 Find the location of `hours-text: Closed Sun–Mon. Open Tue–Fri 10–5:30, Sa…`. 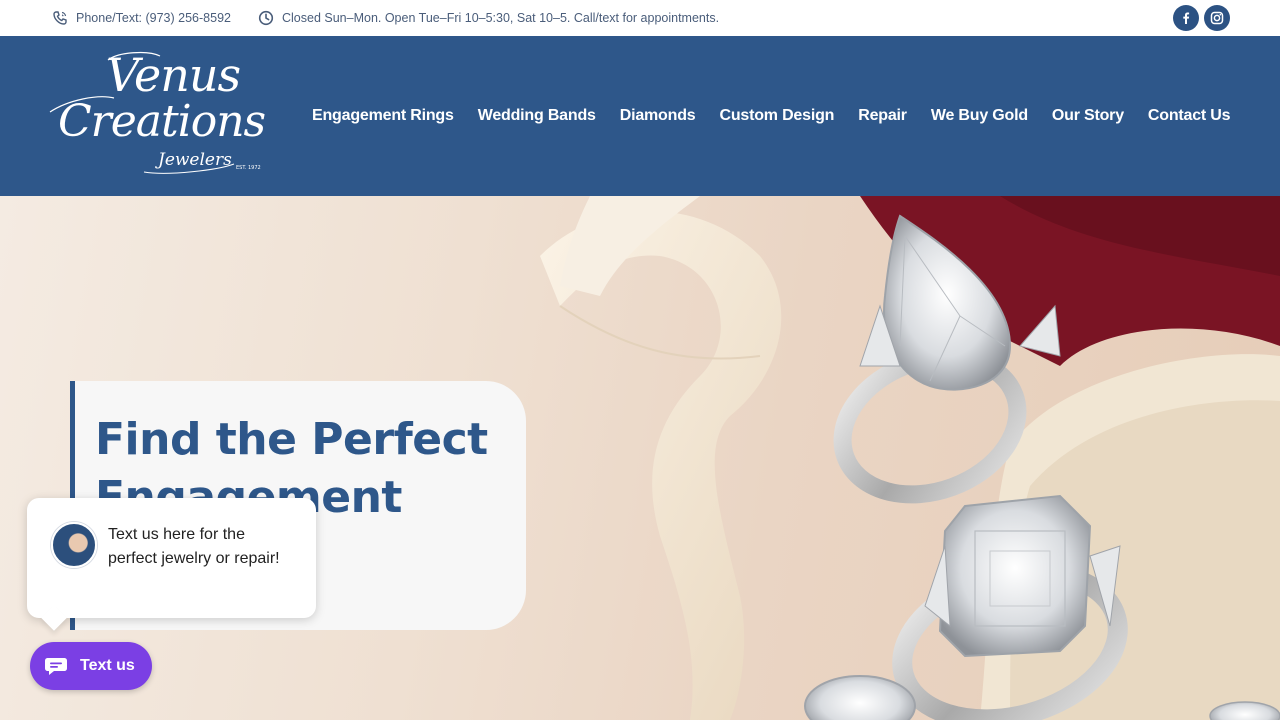

hours-text: Closed Sun–Mon. Open Tue–Fri 10–5:30, Sa… is located at coordinates (501, 18).